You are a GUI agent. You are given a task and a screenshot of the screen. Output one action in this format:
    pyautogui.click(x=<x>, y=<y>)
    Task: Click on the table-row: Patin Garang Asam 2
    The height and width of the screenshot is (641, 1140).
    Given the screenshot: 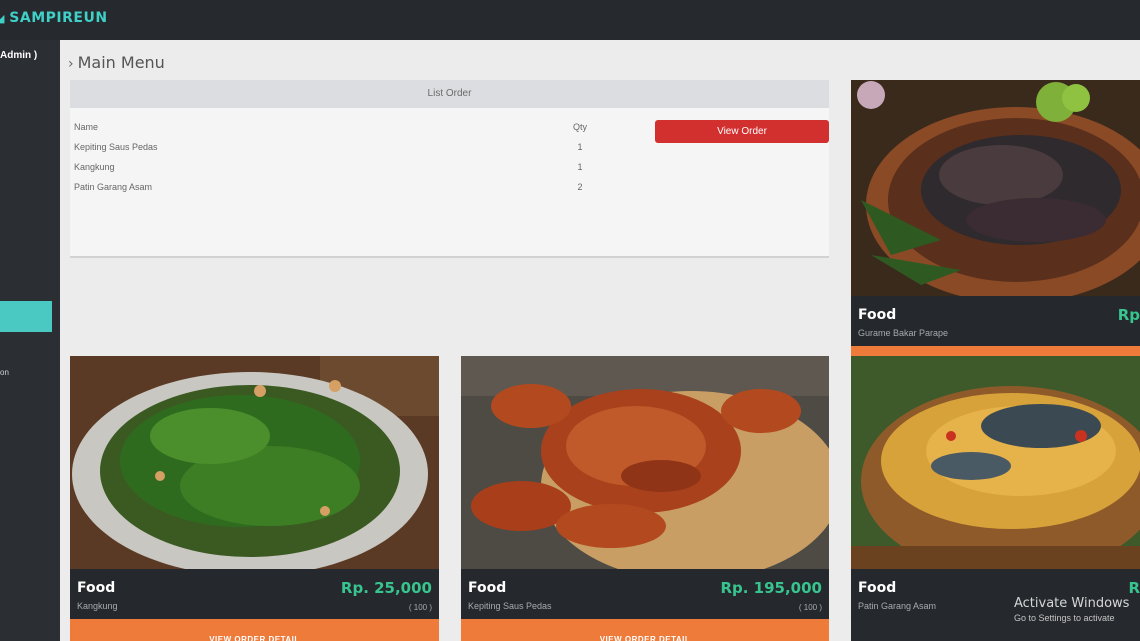 What is the action you would take?
    pyautogui.click(x=334, y=192)
    